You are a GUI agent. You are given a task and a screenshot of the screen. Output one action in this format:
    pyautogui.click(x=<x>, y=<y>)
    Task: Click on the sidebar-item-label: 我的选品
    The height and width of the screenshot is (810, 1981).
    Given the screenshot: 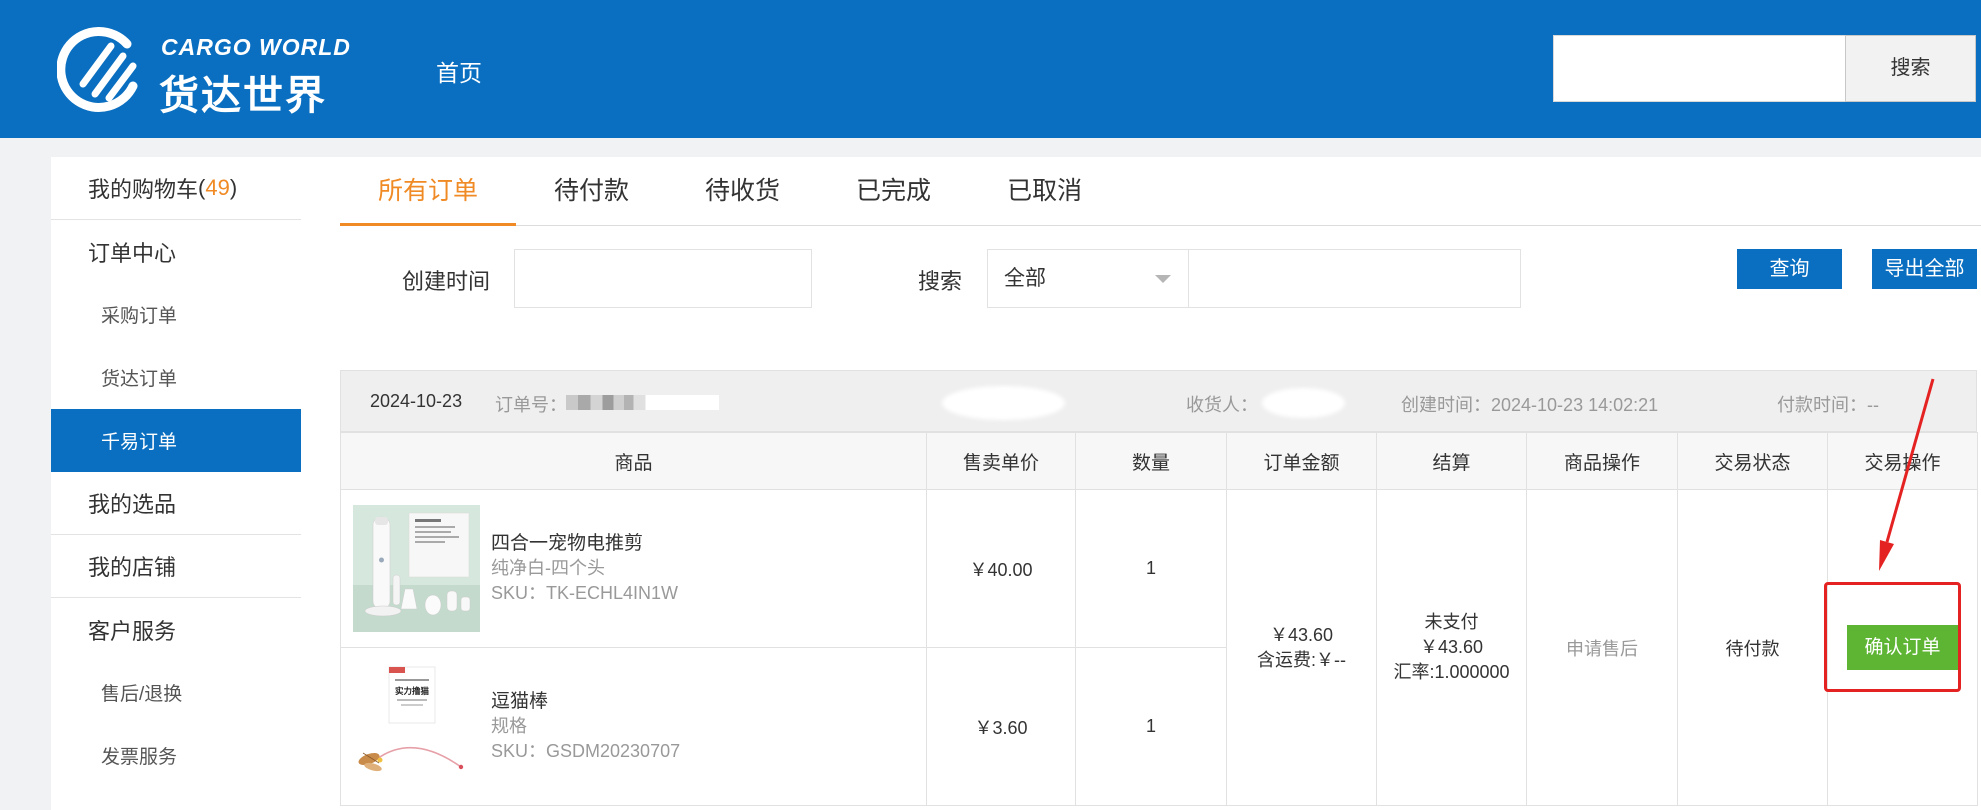 What is the action you would take?
    pyautogui.click(x=132, y=504)
    